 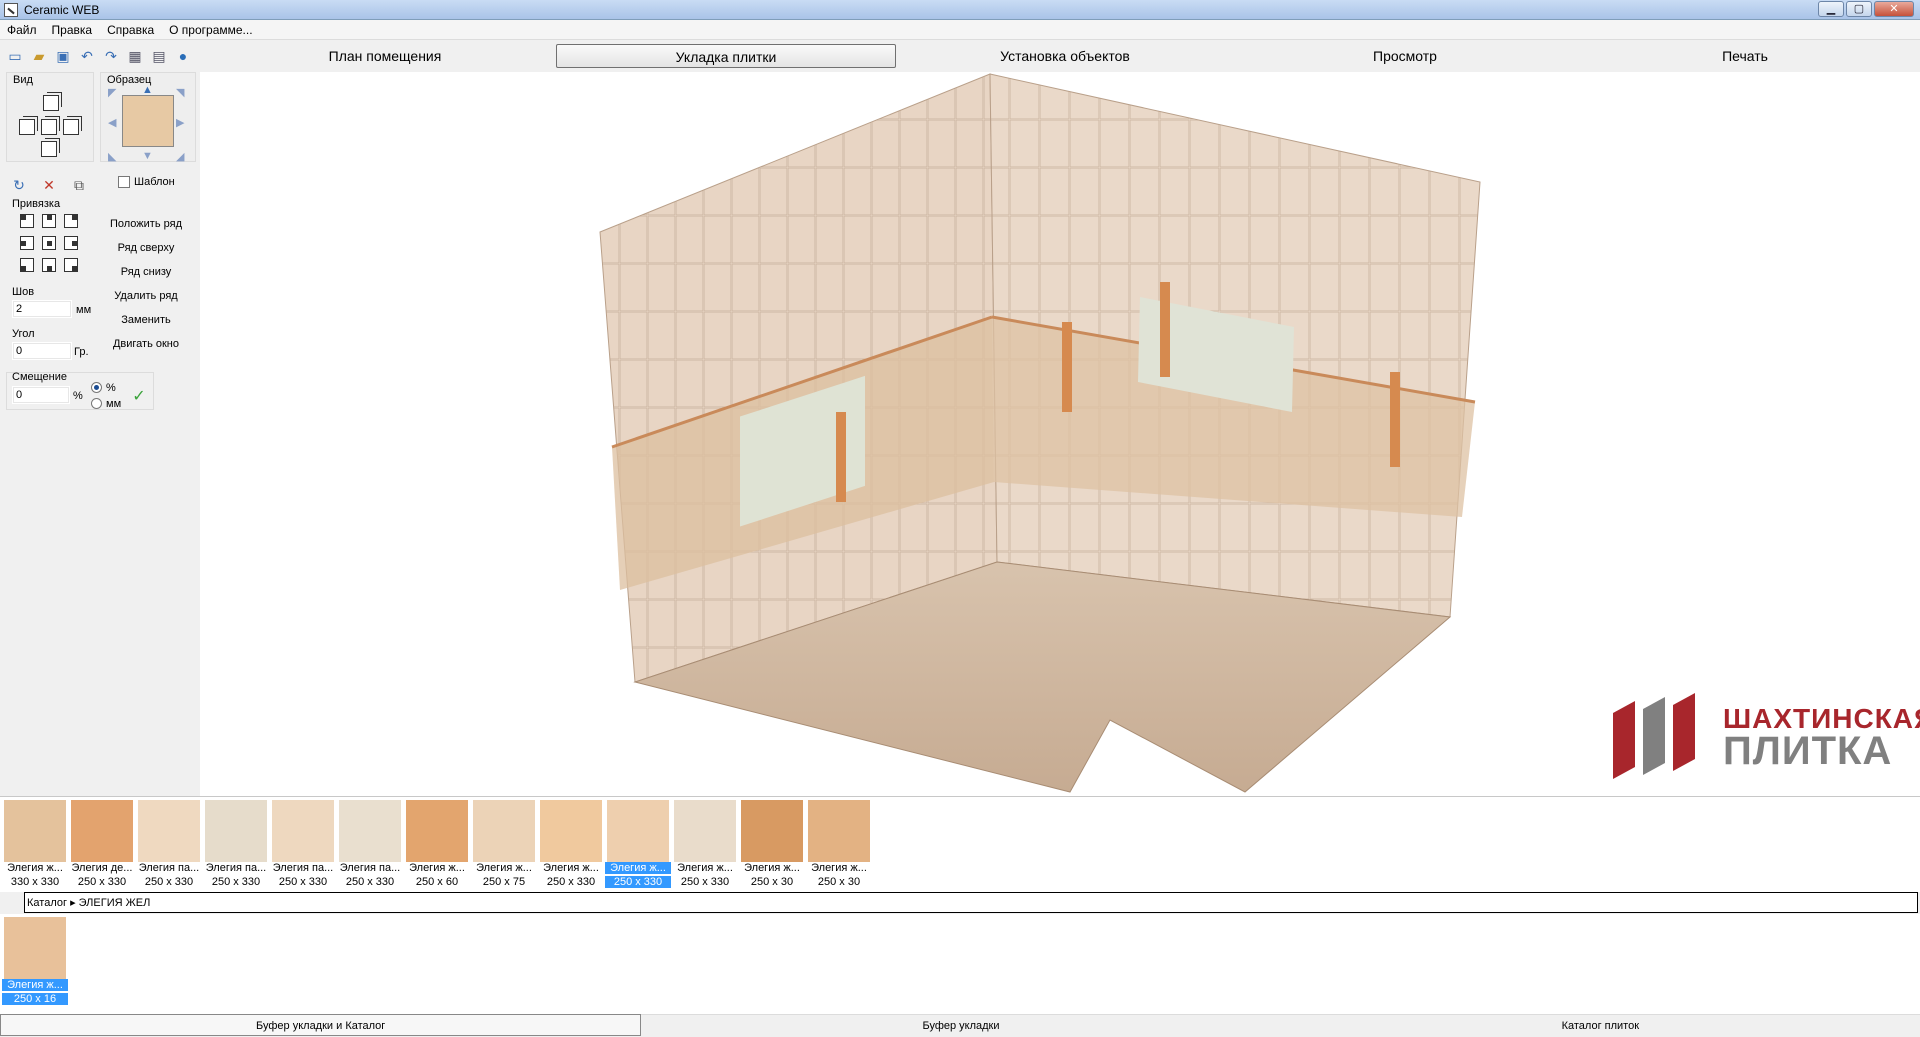 What do you see at coordinates (71, 243) in the screenshot?
I see `snap-middle-right-icon` at bounding box center [71, 243].